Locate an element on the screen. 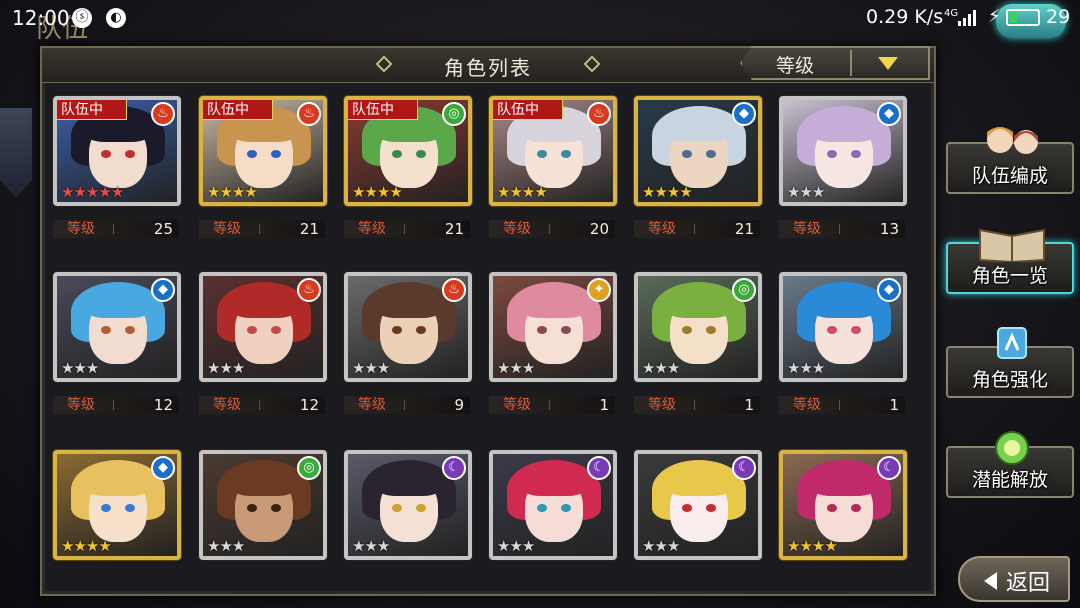 Image resolution: width=1080 pixels, height=608 pixels. menu-label: 队伍编成 is located at coordinates (1009, 176).